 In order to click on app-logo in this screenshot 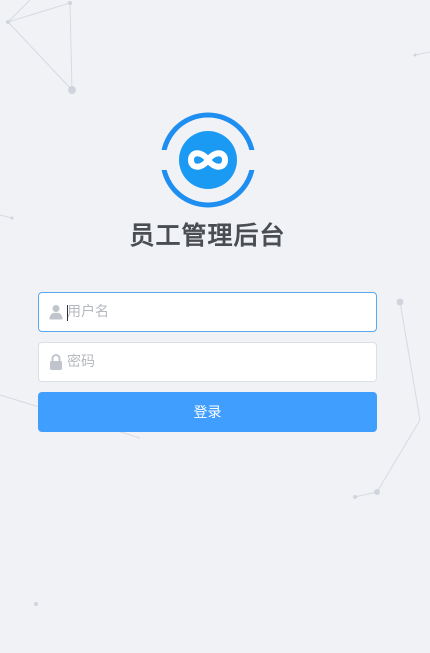, I will do `click(208, 160)`.